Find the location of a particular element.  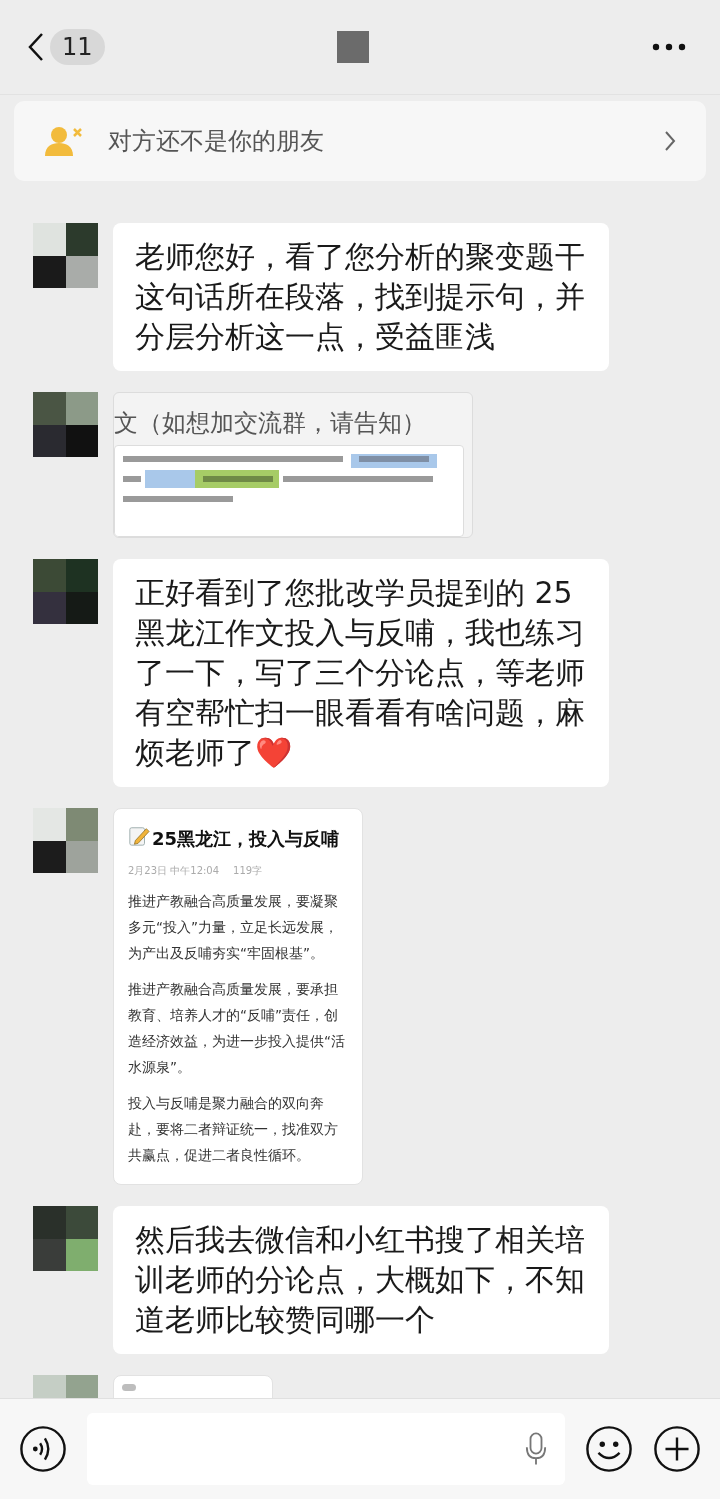

document-heading: 文（如想加交流群，请告知） is located at coordinates (270, 423).